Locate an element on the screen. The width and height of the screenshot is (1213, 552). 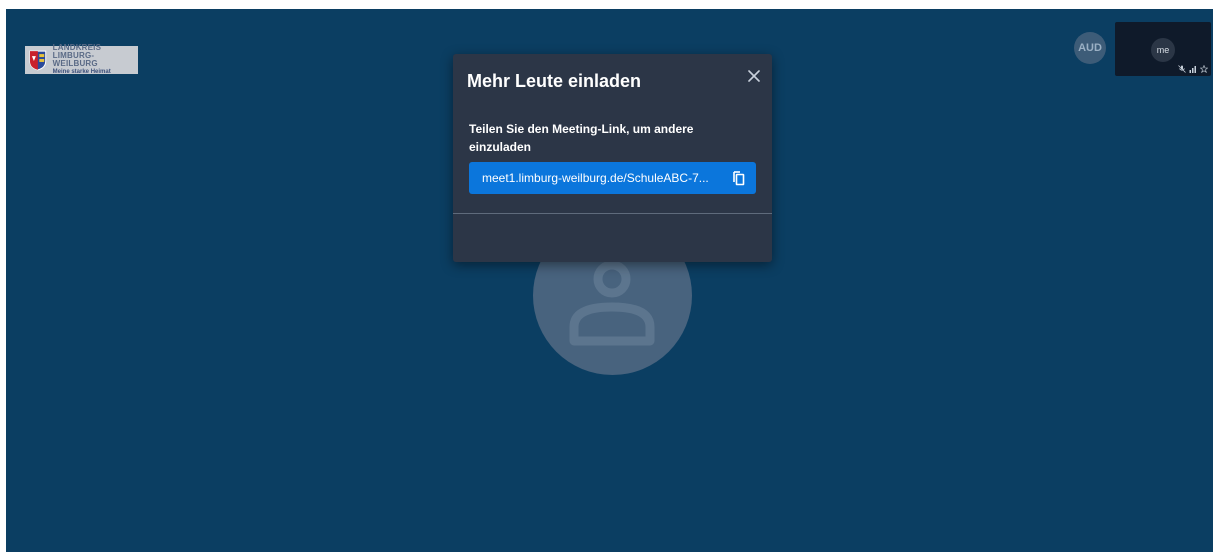
local-video-thumbnail: me is located at coordinates (1163, 49).